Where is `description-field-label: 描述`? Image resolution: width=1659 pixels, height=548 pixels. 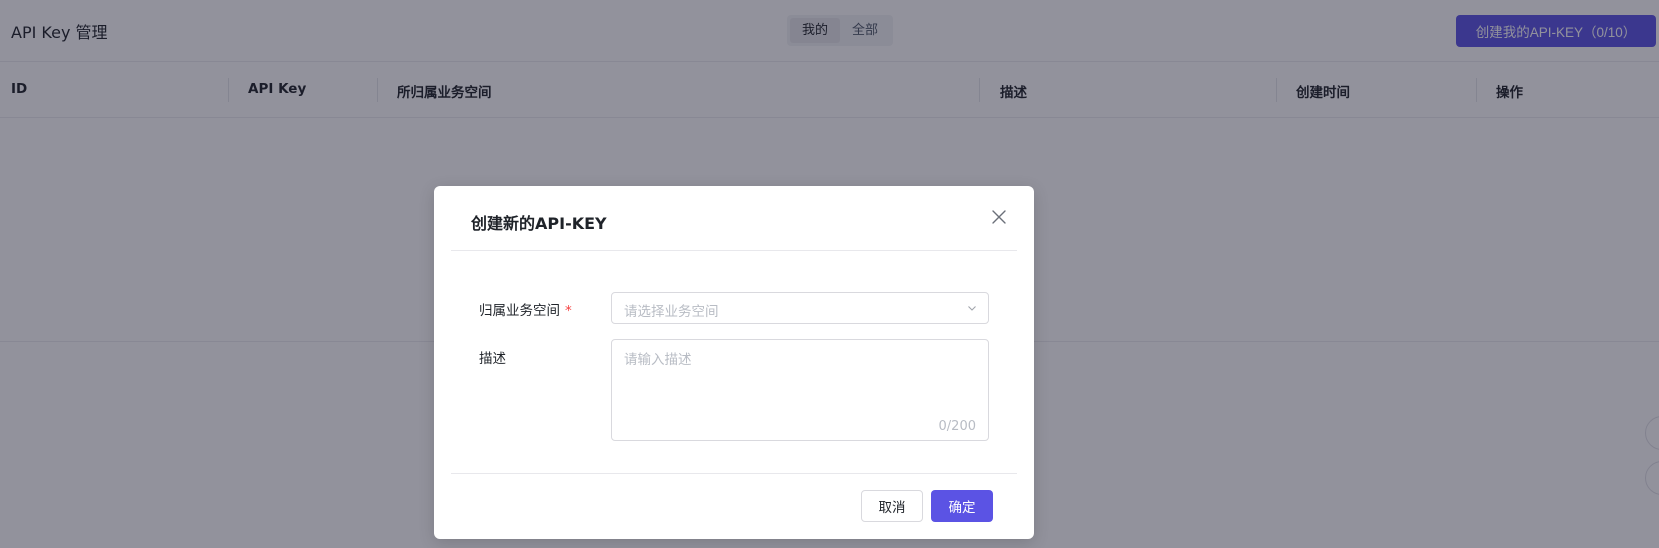
description-field-label: 描述 is located at coordinates (492, 359).